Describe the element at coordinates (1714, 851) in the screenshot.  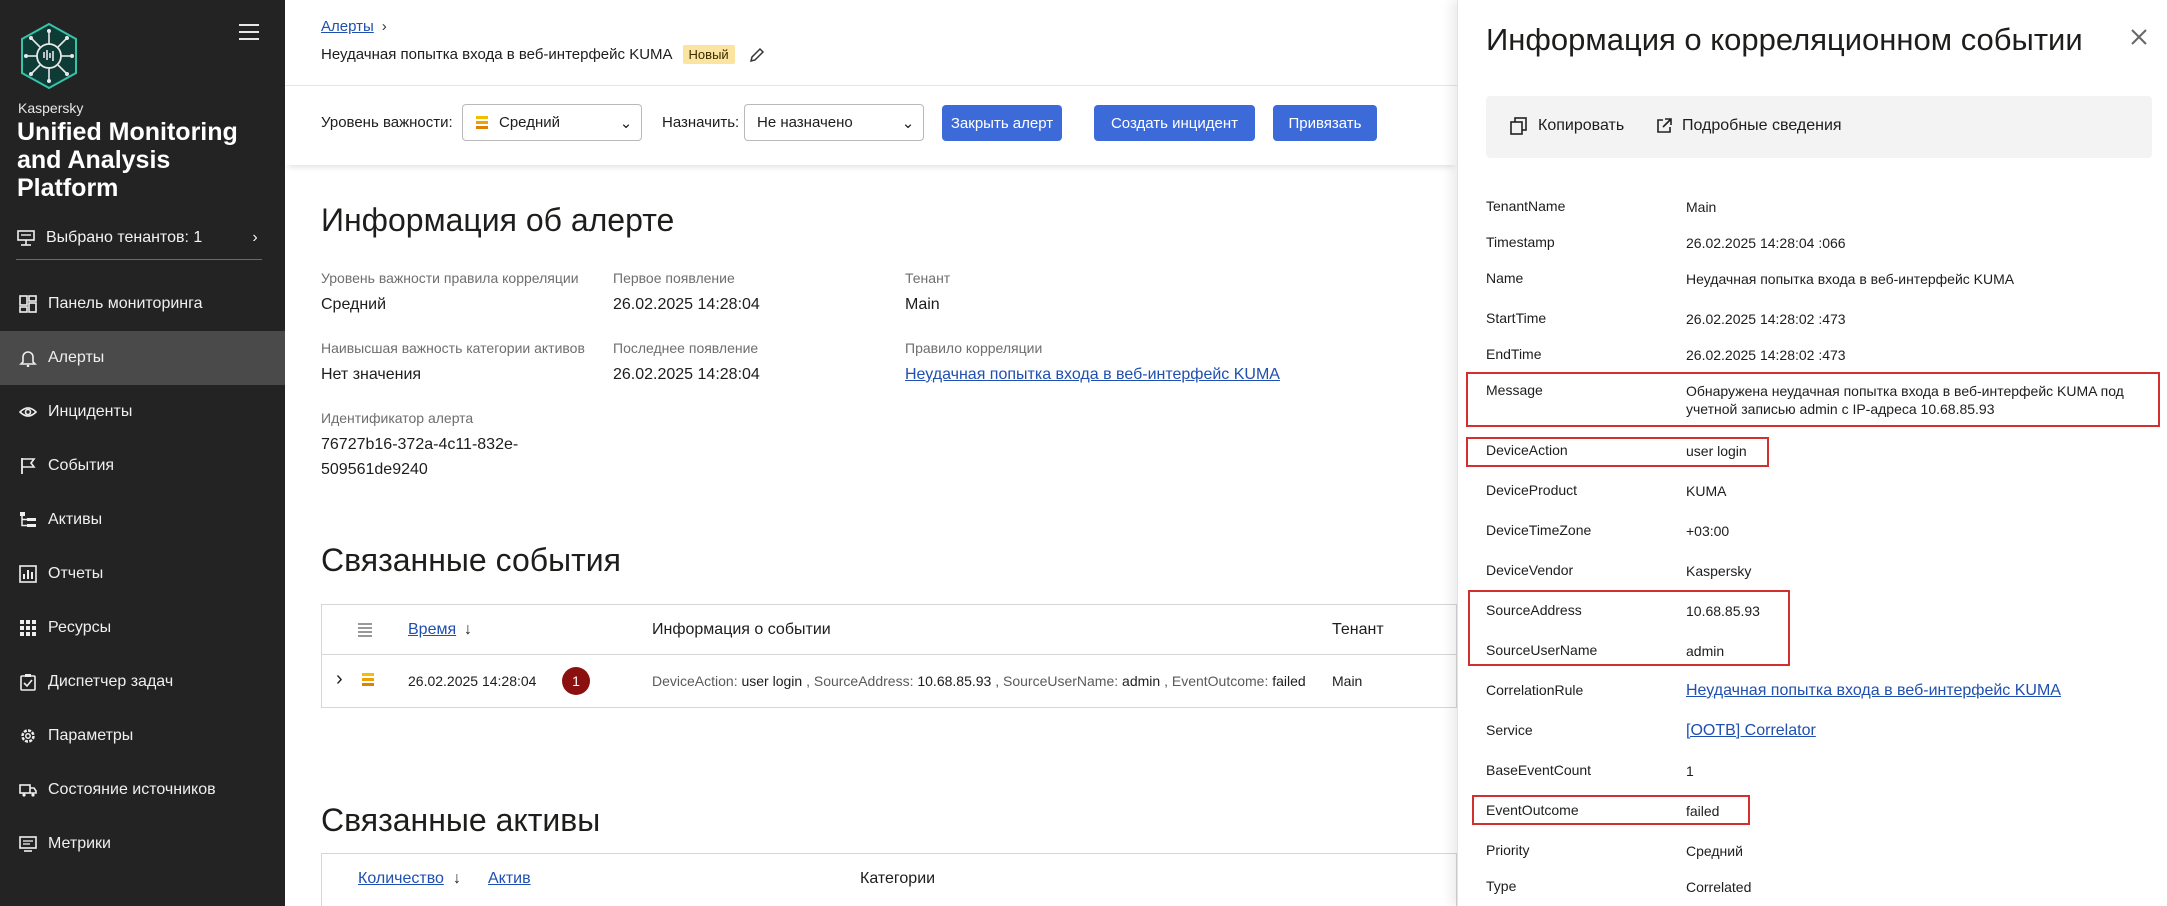
I see `field-value: Средний` at that location.